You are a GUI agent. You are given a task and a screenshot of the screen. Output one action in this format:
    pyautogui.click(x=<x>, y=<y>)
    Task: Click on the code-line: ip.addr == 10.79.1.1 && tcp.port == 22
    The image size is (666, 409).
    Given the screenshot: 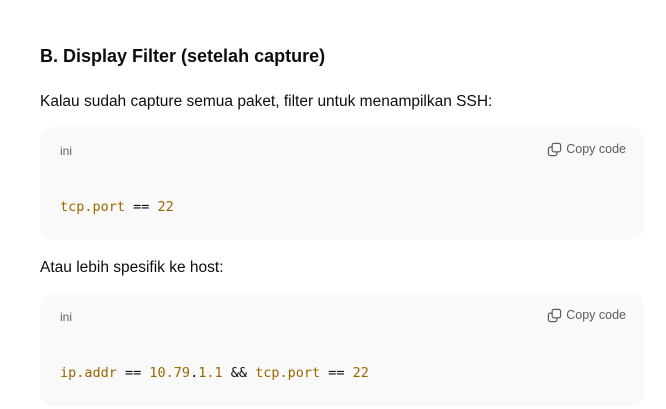 What is the action you would take?
    pyautogui.click(x=214, y=373)
    